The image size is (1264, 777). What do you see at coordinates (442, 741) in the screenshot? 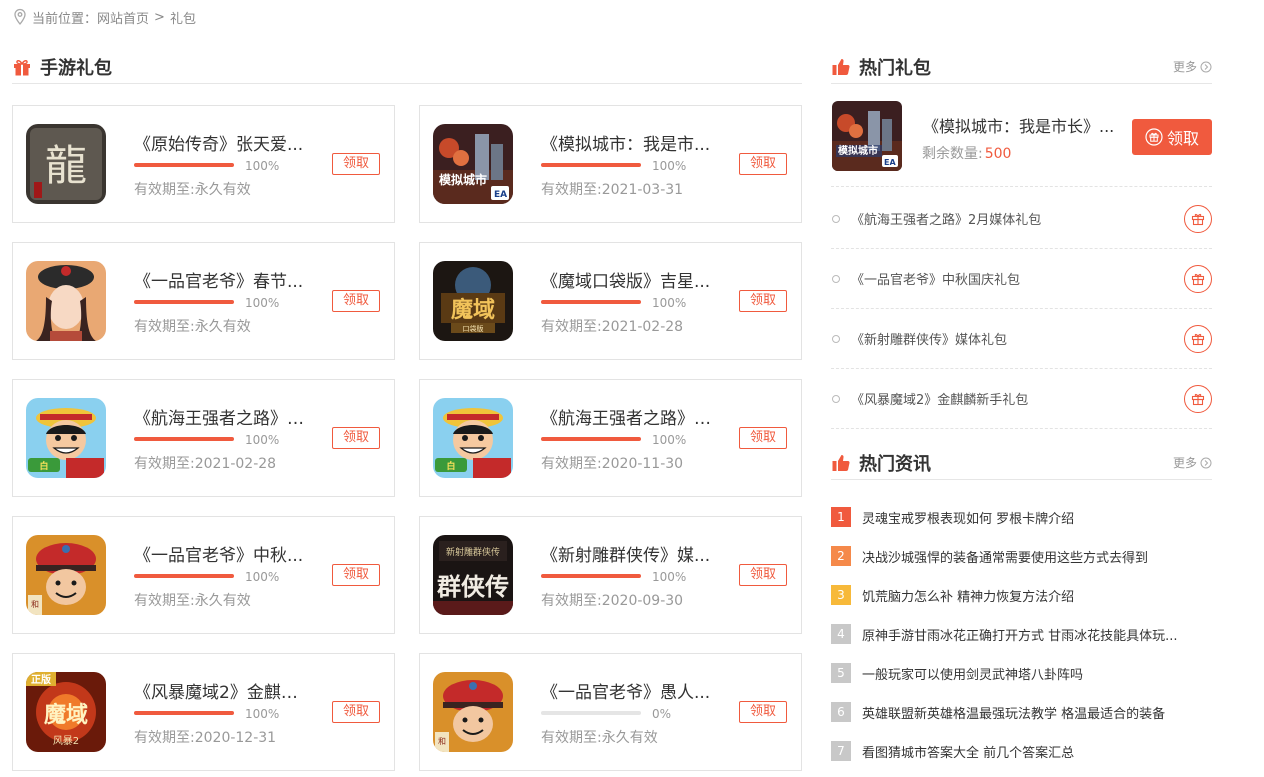
I see `svg-text: 和` at bounding box center [442, 741].